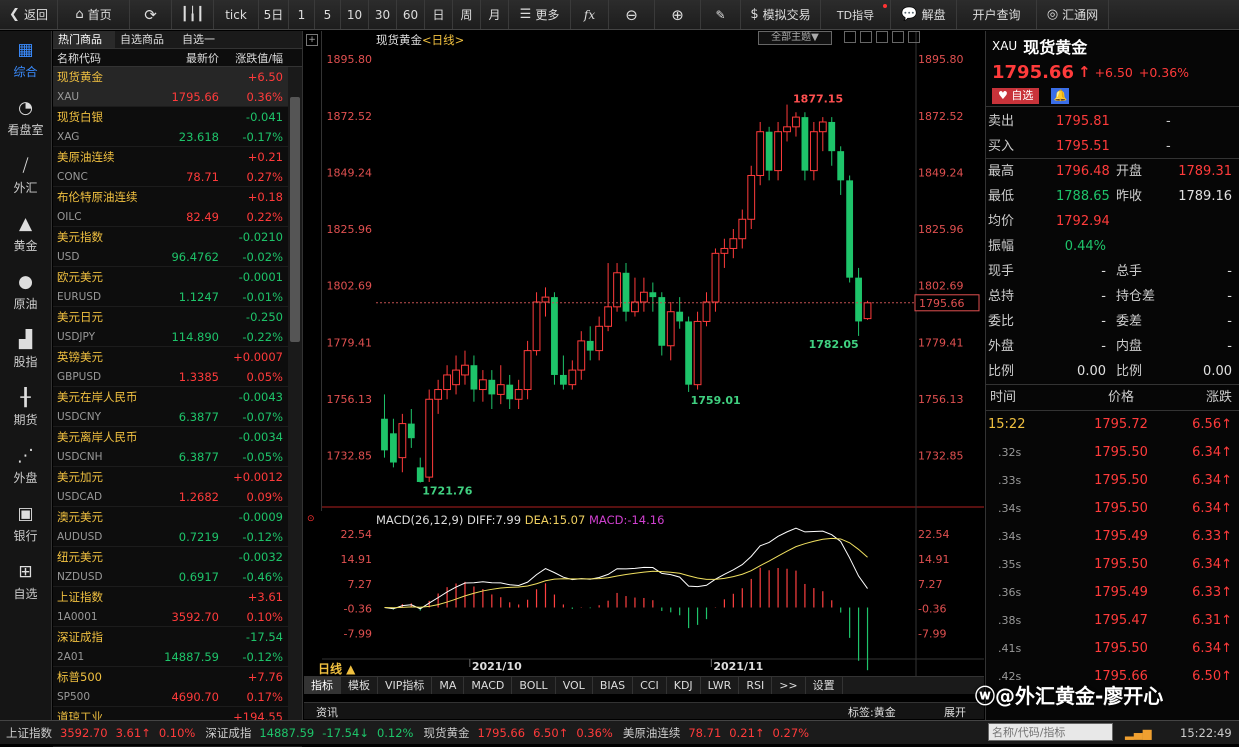 The height and width of the screenshot is (747, 1239). What do you see at coordinates (322, 685) in the screenshot?
I see `indicator-tab-0: 指标` at bounding box center [322, 685].